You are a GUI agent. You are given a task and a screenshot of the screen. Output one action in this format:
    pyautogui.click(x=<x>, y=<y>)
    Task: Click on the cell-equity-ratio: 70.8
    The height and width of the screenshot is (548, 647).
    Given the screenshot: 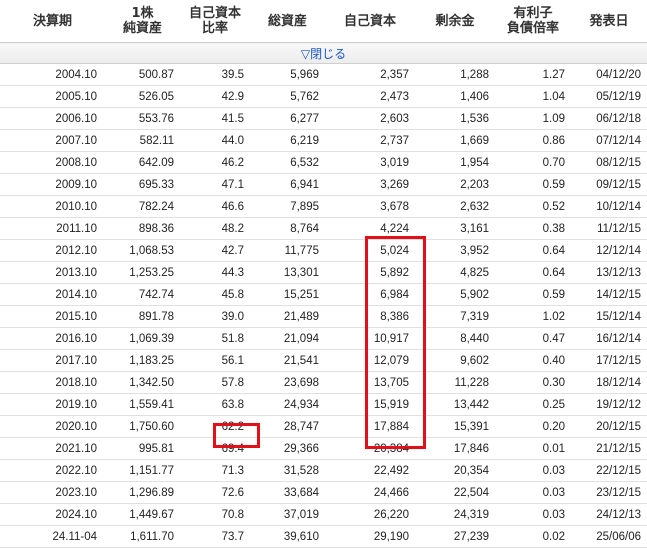 What is the action you would take?
    pyautogui.click(x=215, y=514)
    